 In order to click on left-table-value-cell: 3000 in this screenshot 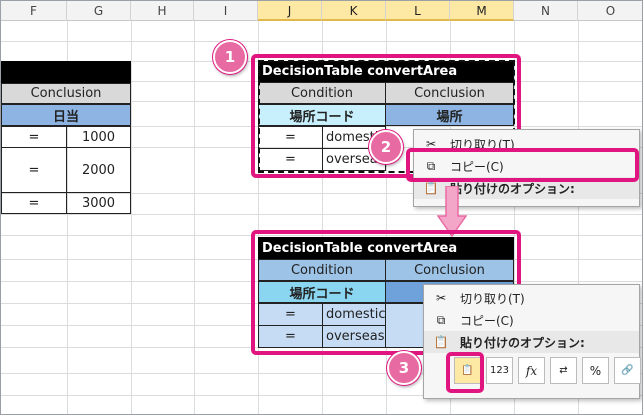, I will do `click(98, 203)`.